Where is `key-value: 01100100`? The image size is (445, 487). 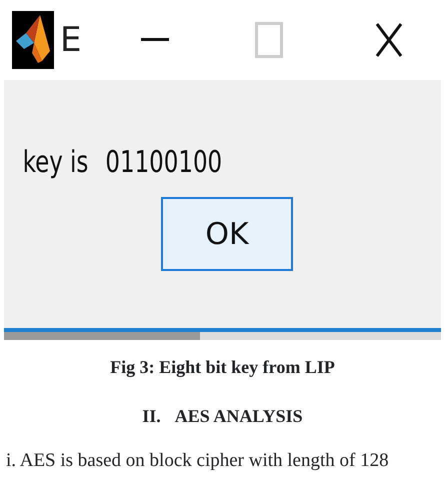
key-value: 01100100 is located at coordinates (163, 163).